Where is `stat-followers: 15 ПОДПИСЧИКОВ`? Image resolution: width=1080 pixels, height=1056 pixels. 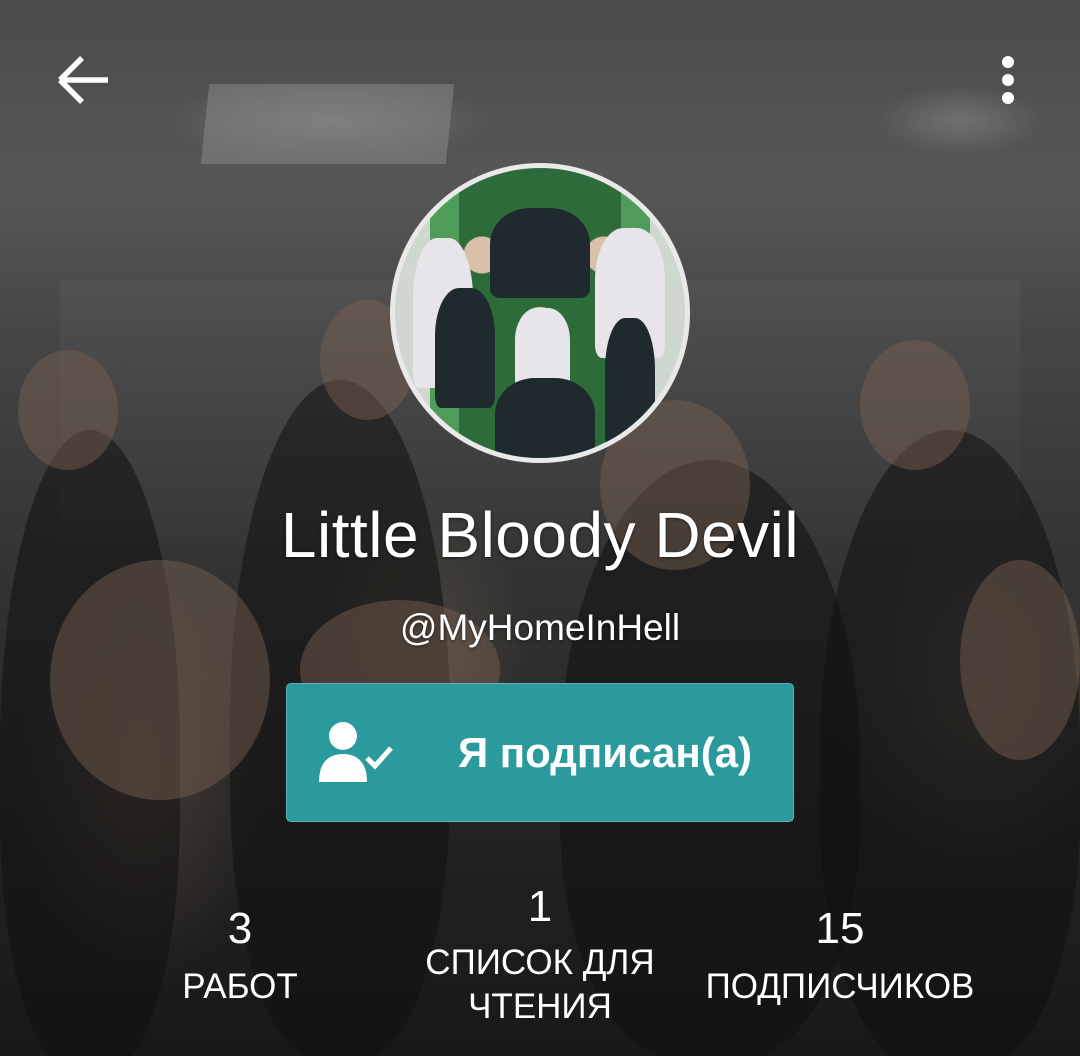
stat-followers: 15 ПОДПИСЧИКОВ is located at coordinates (840, 956).